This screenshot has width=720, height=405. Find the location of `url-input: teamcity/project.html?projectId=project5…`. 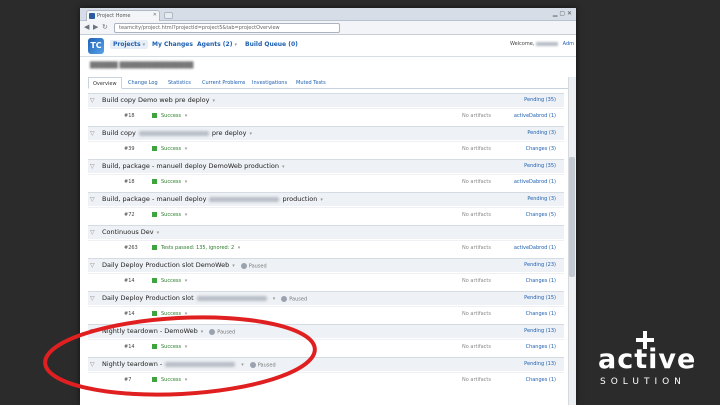

url-input: teamcity/project.html?projectId=project5… is located at coordinates (227, 28).